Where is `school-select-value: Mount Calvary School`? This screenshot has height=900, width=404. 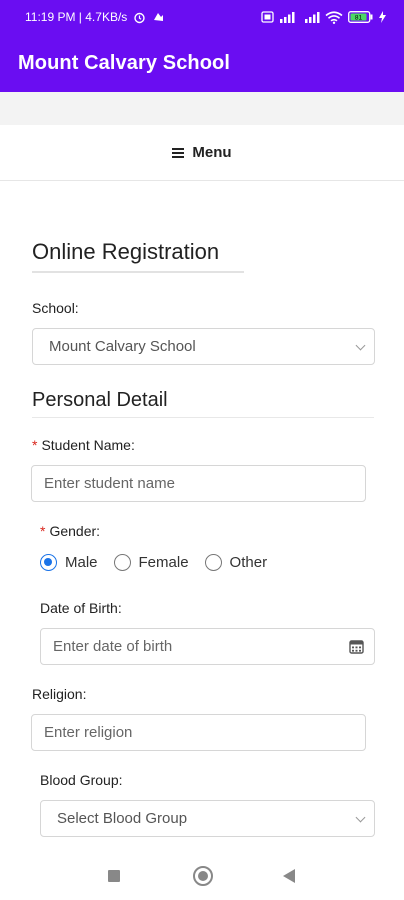 school-select-value: Mount Calvary School is located at coordinates (122, 346).